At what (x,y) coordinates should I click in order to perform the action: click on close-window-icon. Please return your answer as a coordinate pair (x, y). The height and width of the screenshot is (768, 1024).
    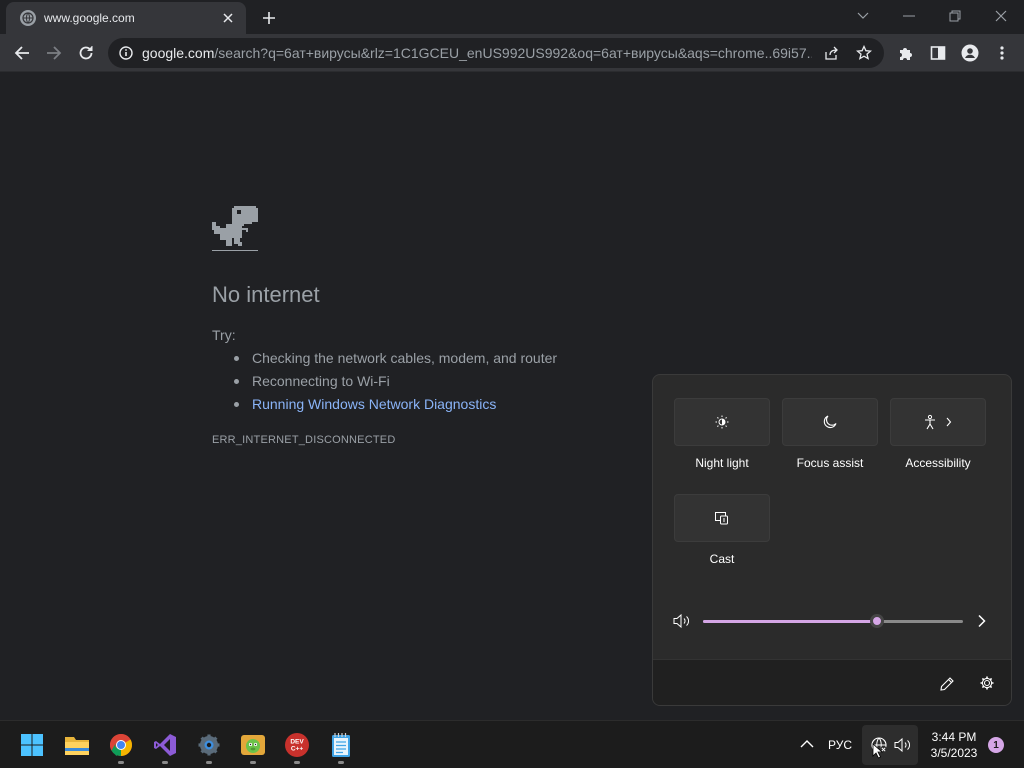
    Looking at the image, I should click on (1001, 16).